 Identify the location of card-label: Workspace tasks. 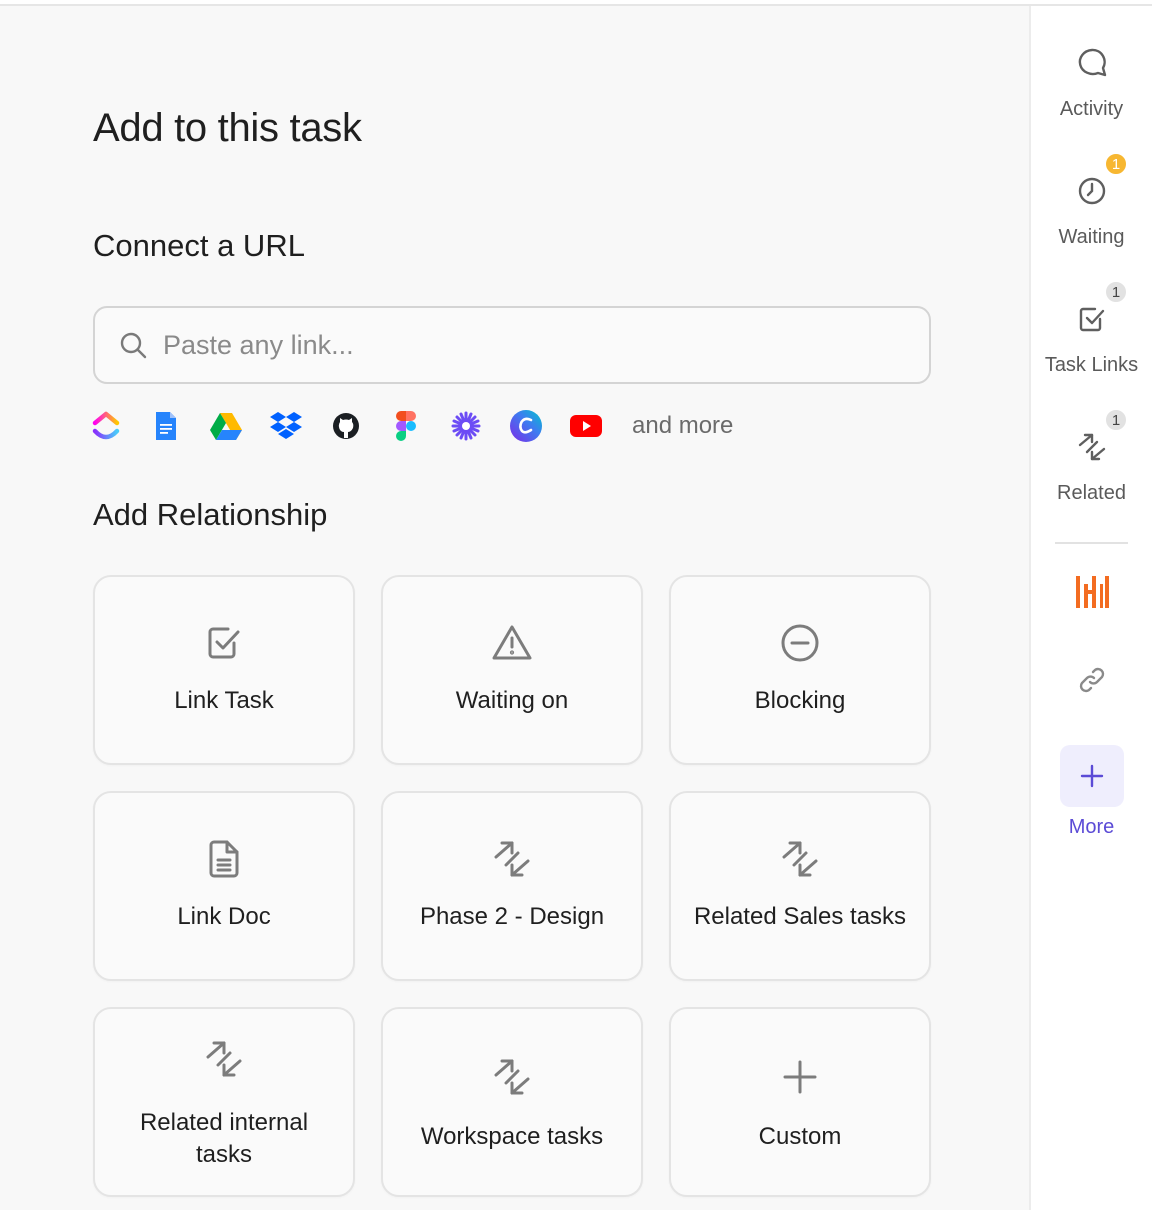
(512, 1136).